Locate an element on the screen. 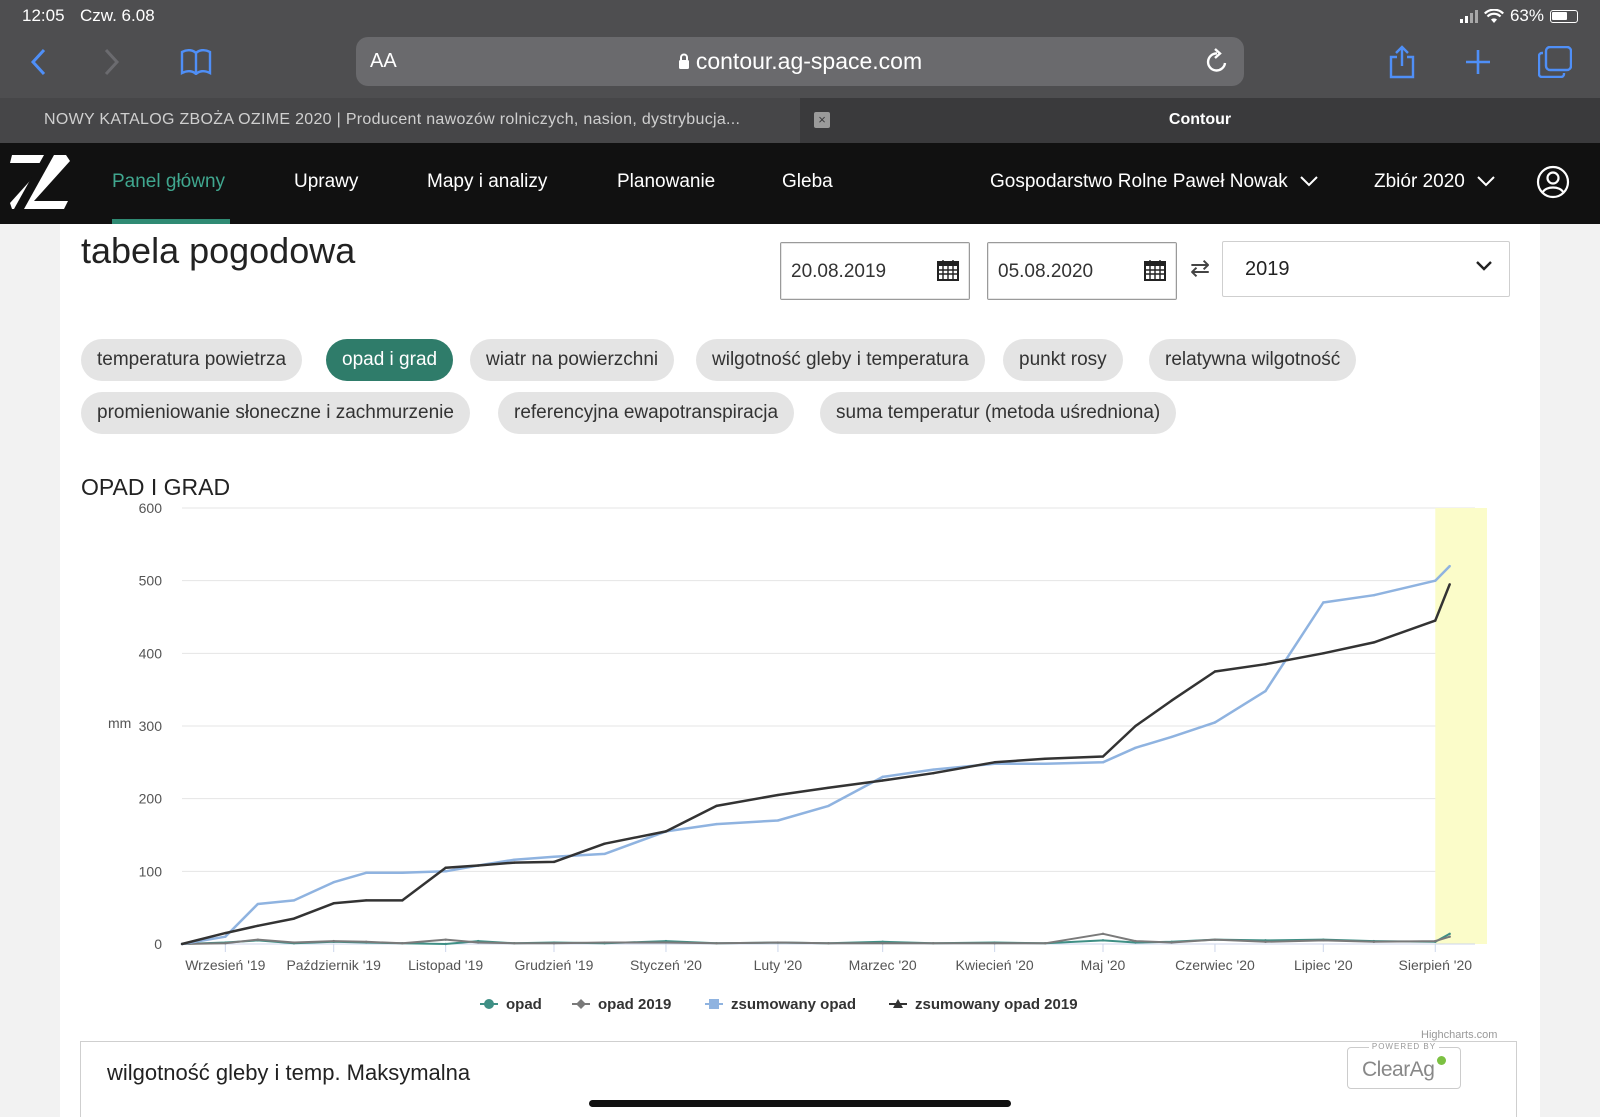 The height and width of the screenshot is (1117, 1600). chevron-down-icon is located at coordinates (1486, 181).